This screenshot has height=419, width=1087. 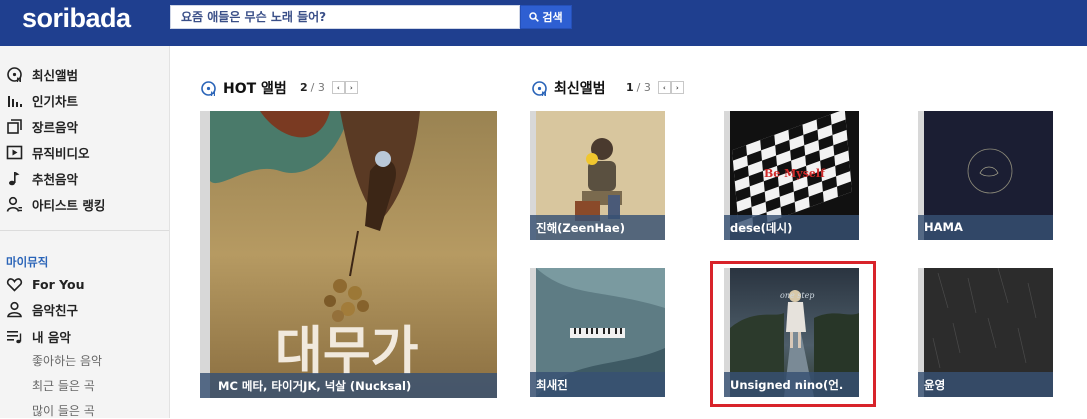 What do you see at coordinates (213, 94) in the screenshot?
I see `svg-text: H` at bounding box center [213, 94].